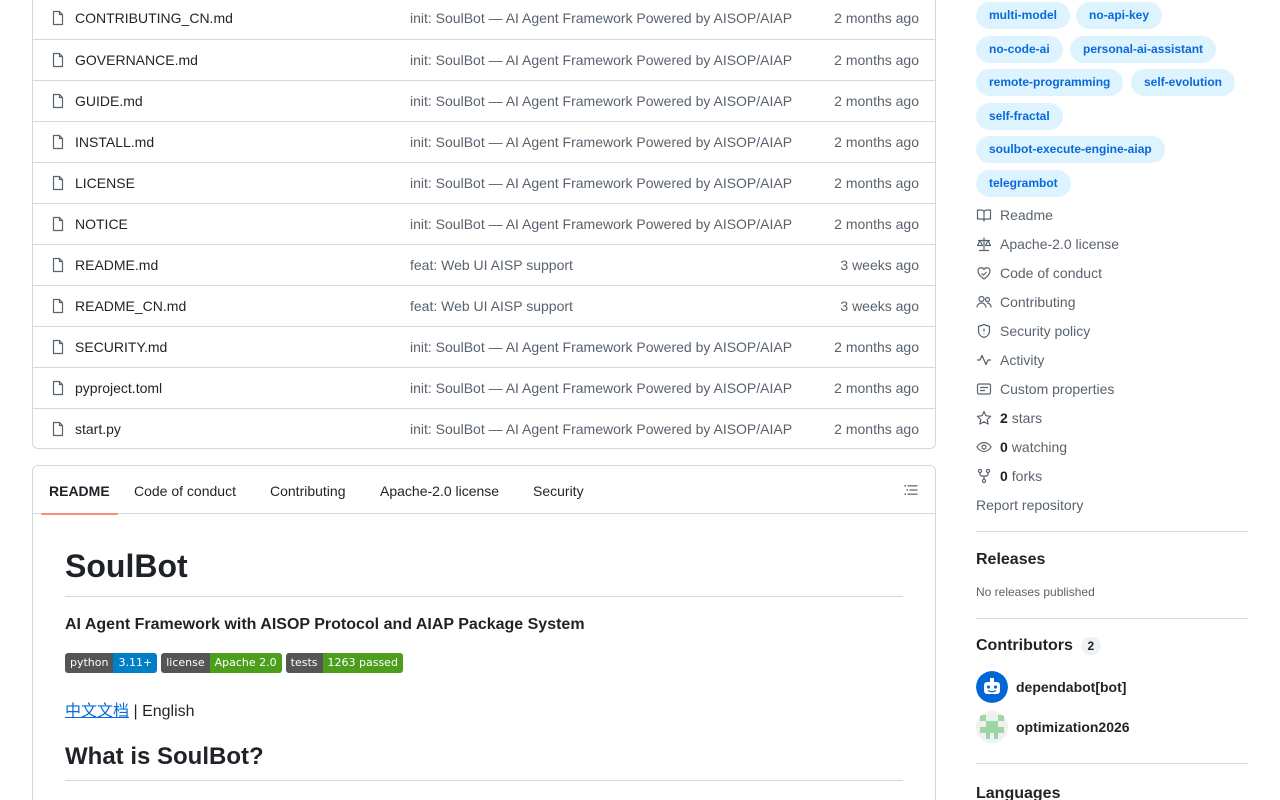  I want to click on tab-contributing: Contributing, so click(308, 490).